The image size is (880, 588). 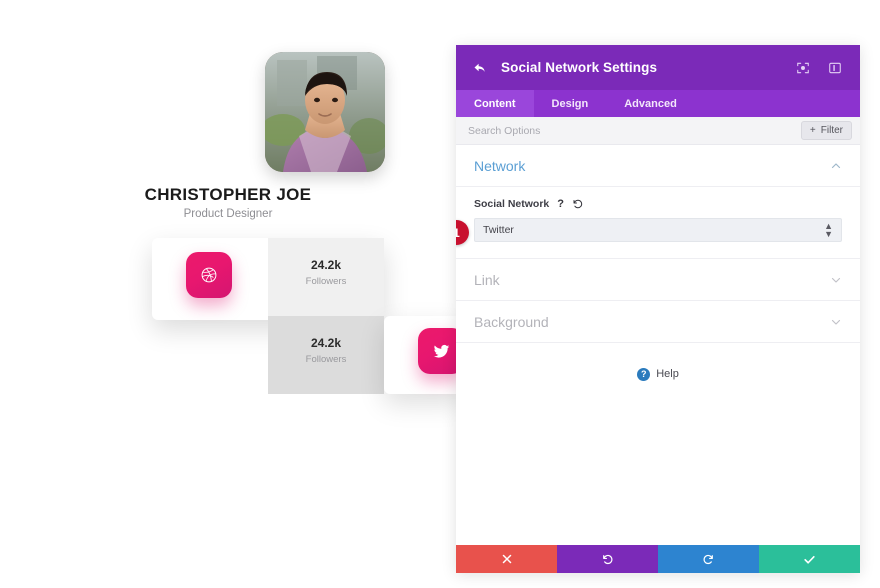 I want to click on help-link: ? Help, so click(x=658, y=374).